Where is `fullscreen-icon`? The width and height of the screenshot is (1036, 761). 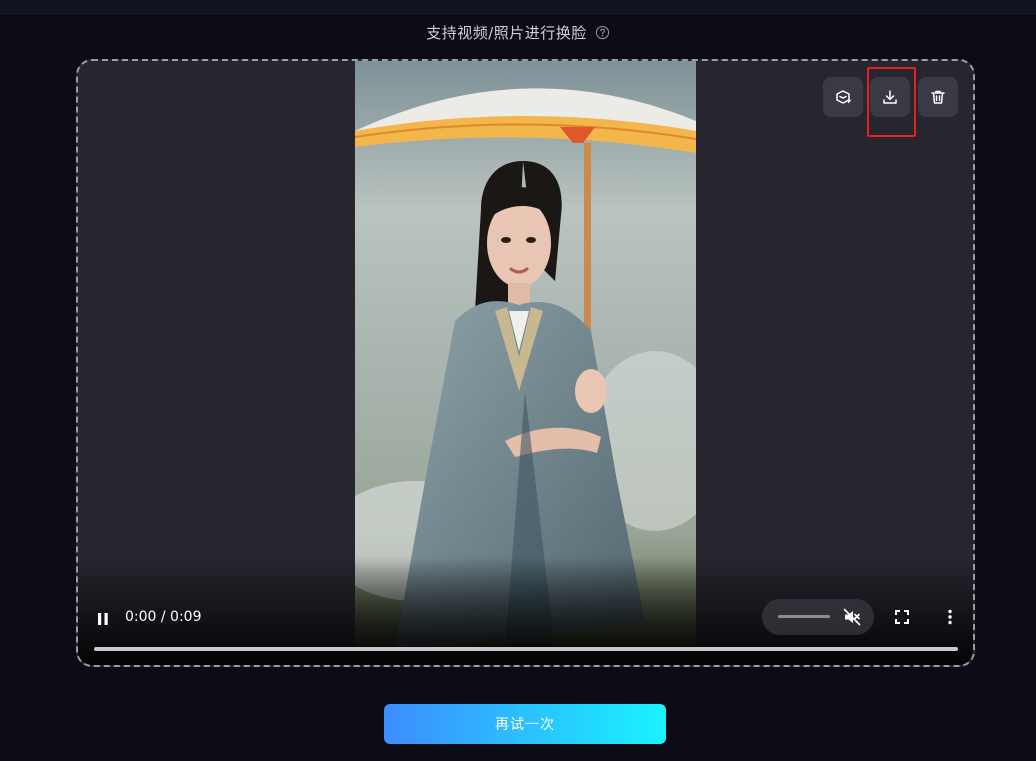 fullscreen-icon is located at coordinates (902, 617).